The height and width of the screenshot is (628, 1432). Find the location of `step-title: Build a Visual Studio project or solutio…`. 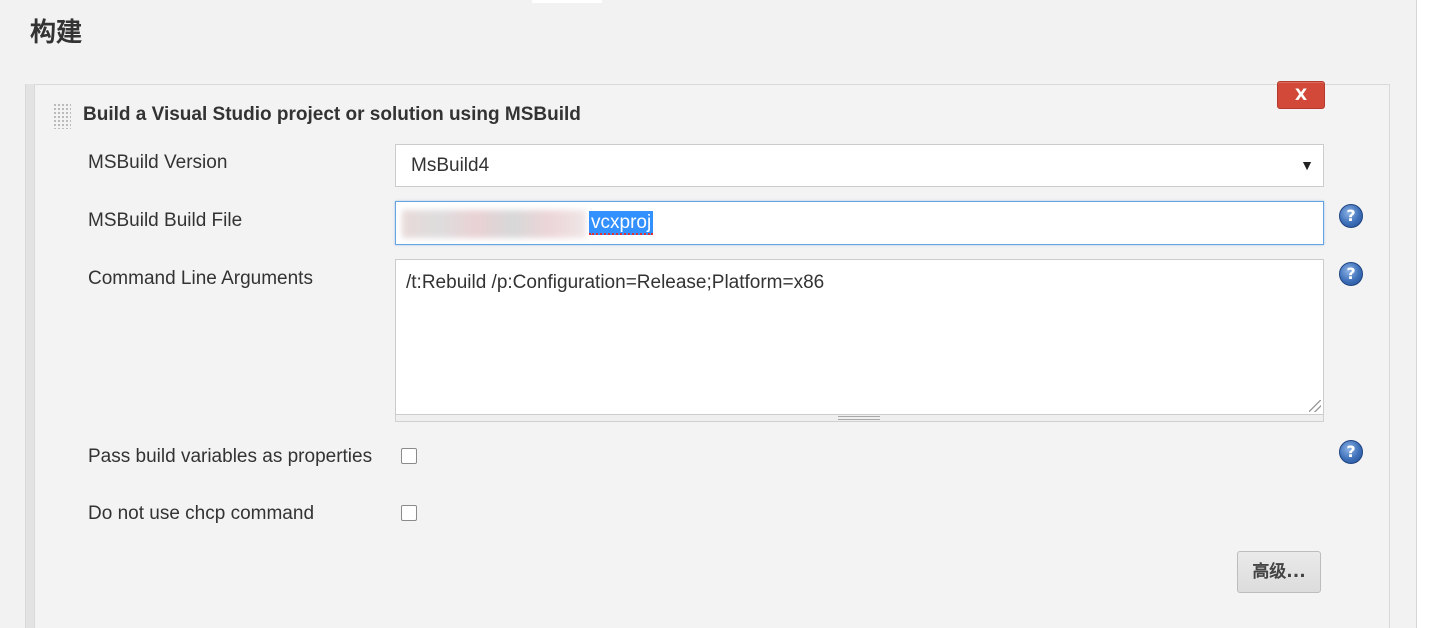

step-title: Build a Visual Studio project or solutio… is located at coordinates (332, 114).